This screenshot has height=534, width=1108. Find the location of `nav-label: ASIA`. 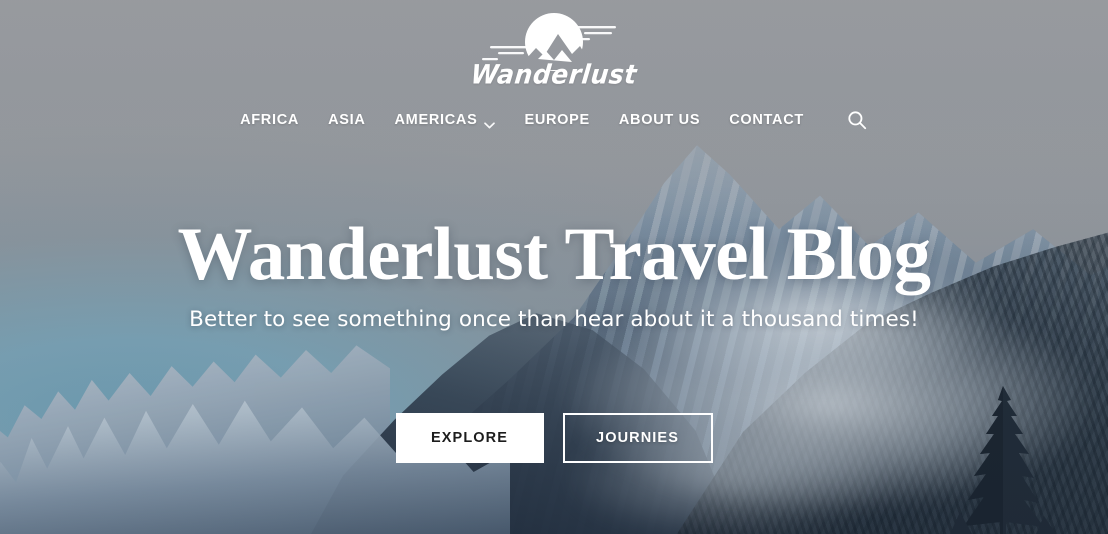

nav-label: ASIA is located at coordinates (347, 120).